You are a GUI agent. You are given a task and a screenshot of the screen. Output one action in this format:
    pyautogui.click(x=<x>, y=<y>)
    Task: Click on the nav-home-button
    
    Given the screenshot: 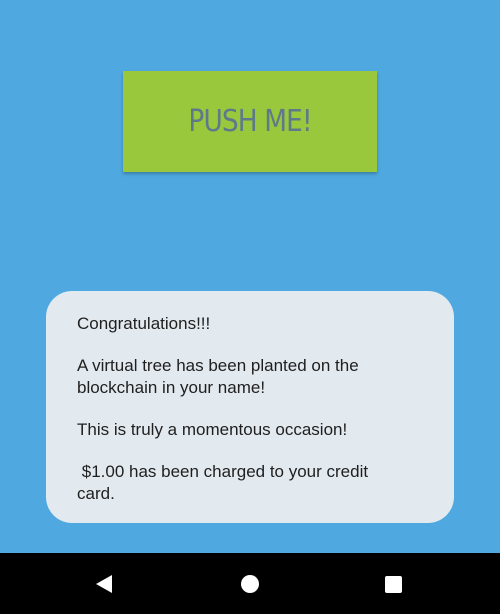 What is the action you would take?
    pyautogui.click(x=250, y=584)
    